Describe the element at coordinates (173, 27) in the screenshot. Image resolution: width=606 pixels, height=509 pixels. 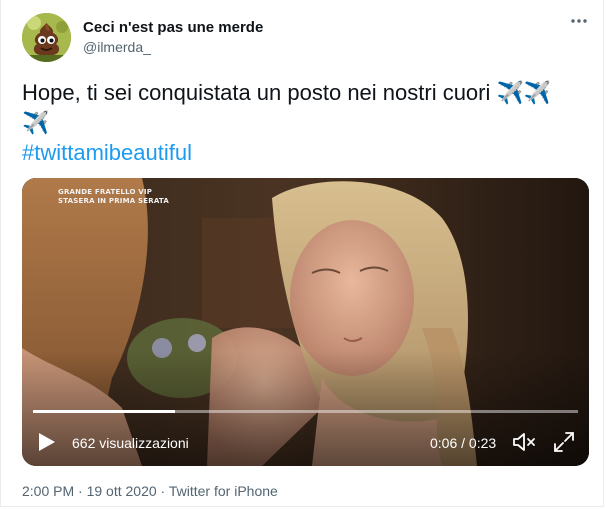
I see `display-name: Ceci n'est pas une merde` at that location.